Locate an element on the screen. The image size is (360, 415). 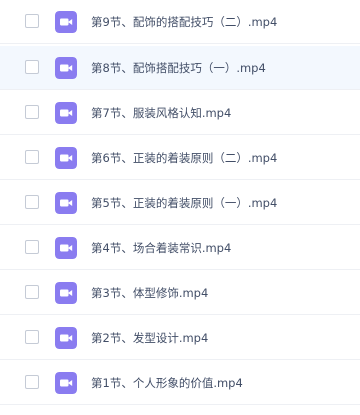
file-row: 第2节、发型设计.mp4 is located at coordinates (180, 338).